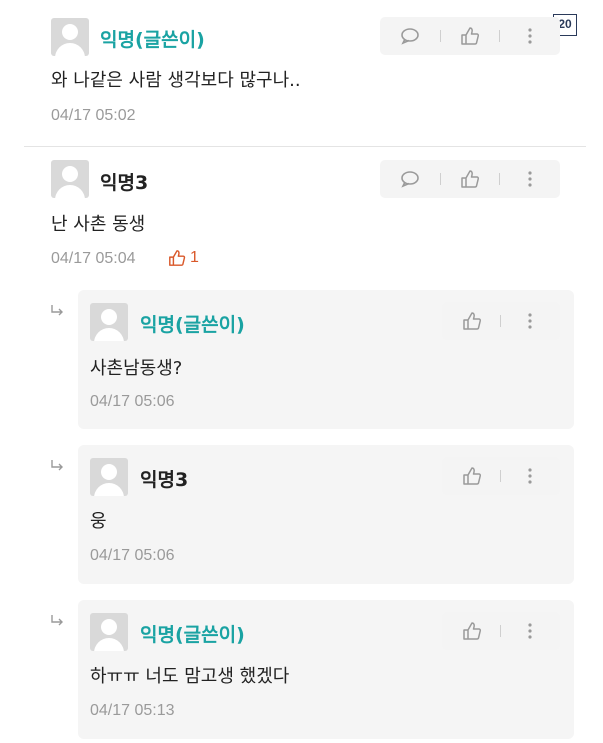 This screenshot has width=603, height=743. I want to click on reply-date: 04/17 05:13, so click(132, 710).